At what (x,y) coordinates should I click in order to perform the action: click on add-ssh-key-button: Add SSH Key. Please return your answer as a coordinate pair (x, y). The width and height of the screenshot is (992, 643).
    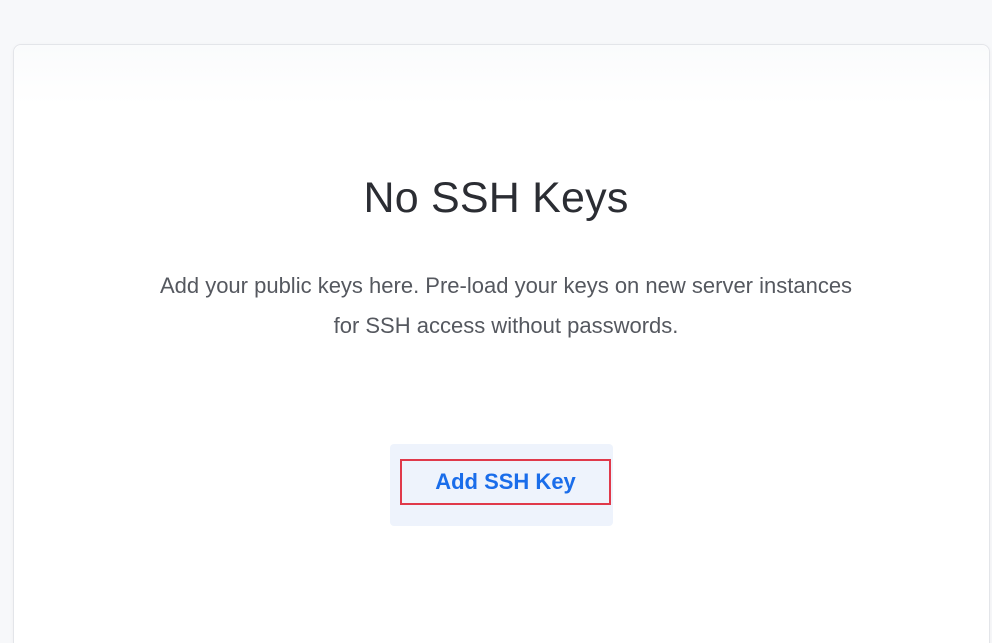
    Looking at the image, I should click on (505, 482).